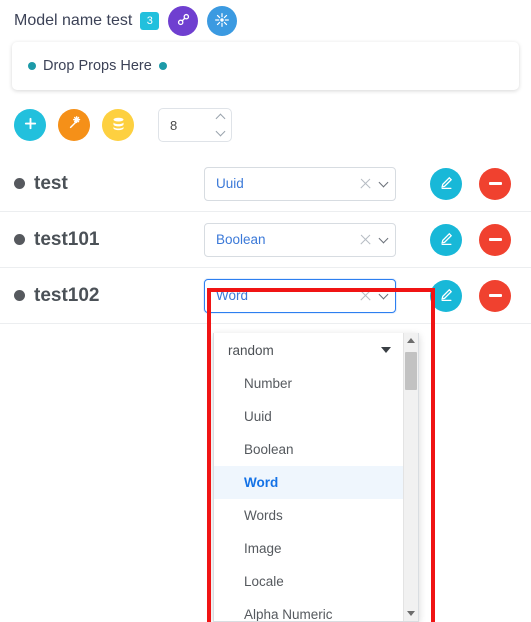 The width and height of the screenshot is (531, 622). What do you see at coordinates (308, 515) in the screenshot?
I see `dropdown-option-words: Words` at bounding box center [308, 515].